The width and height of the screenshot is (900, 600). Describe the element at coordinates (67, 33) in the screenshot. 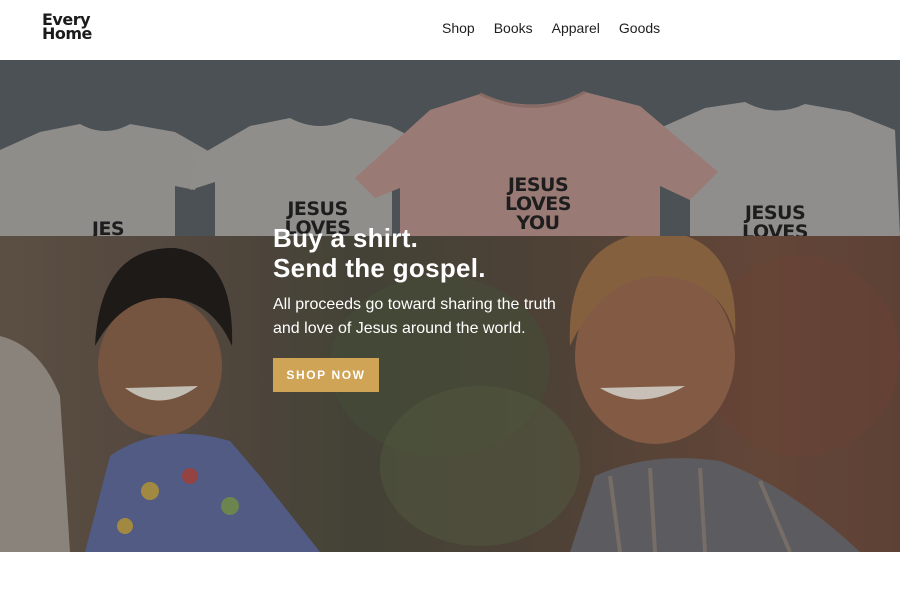

I see `logo-line-2: Home` at that location.